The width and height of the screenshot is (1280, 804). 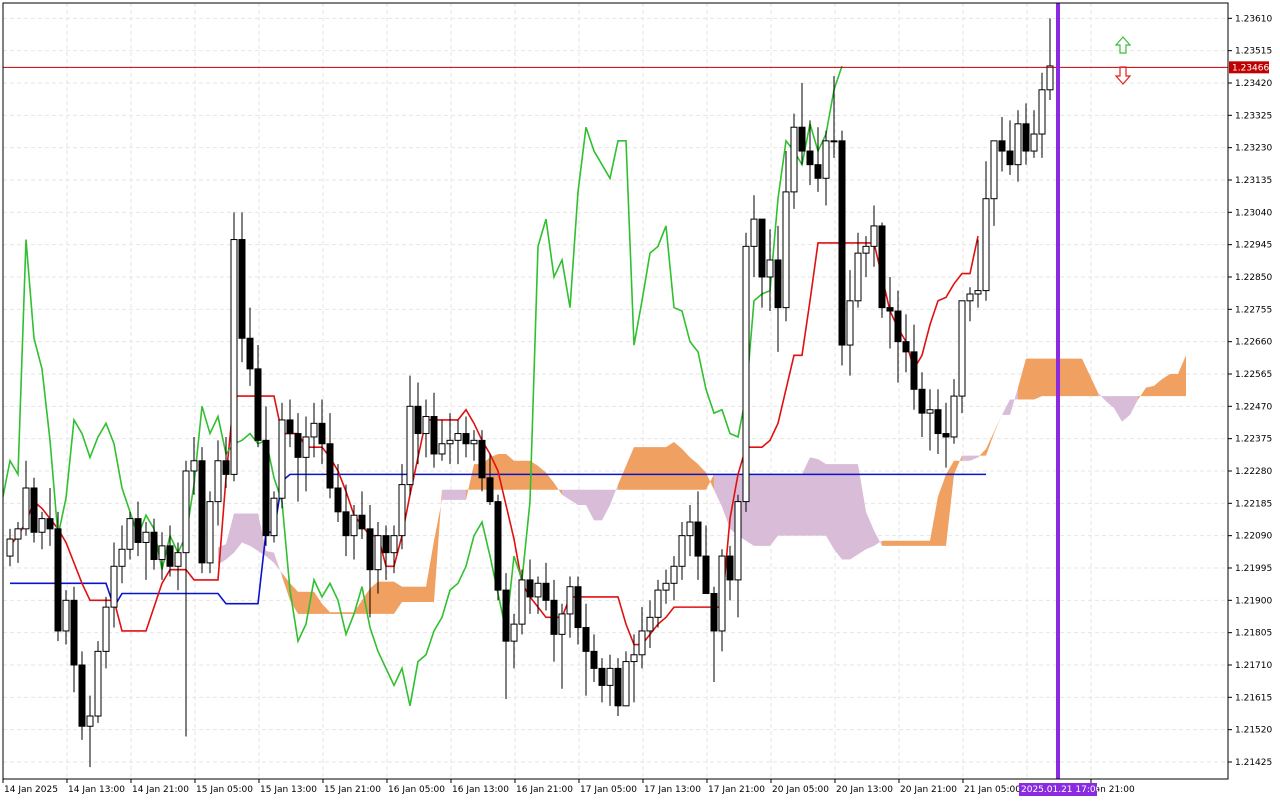 What do you see at coordinates (1253, 375) in the screenshot?
I see `y-tick-label: 1.22565` at bounding box center [1253, 375].